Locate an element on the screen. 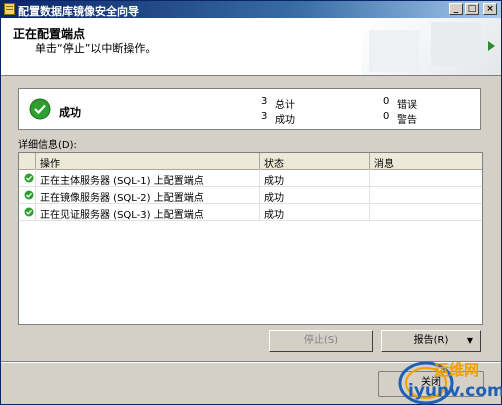  close-window-button: × is located at coordinates (490, 9).